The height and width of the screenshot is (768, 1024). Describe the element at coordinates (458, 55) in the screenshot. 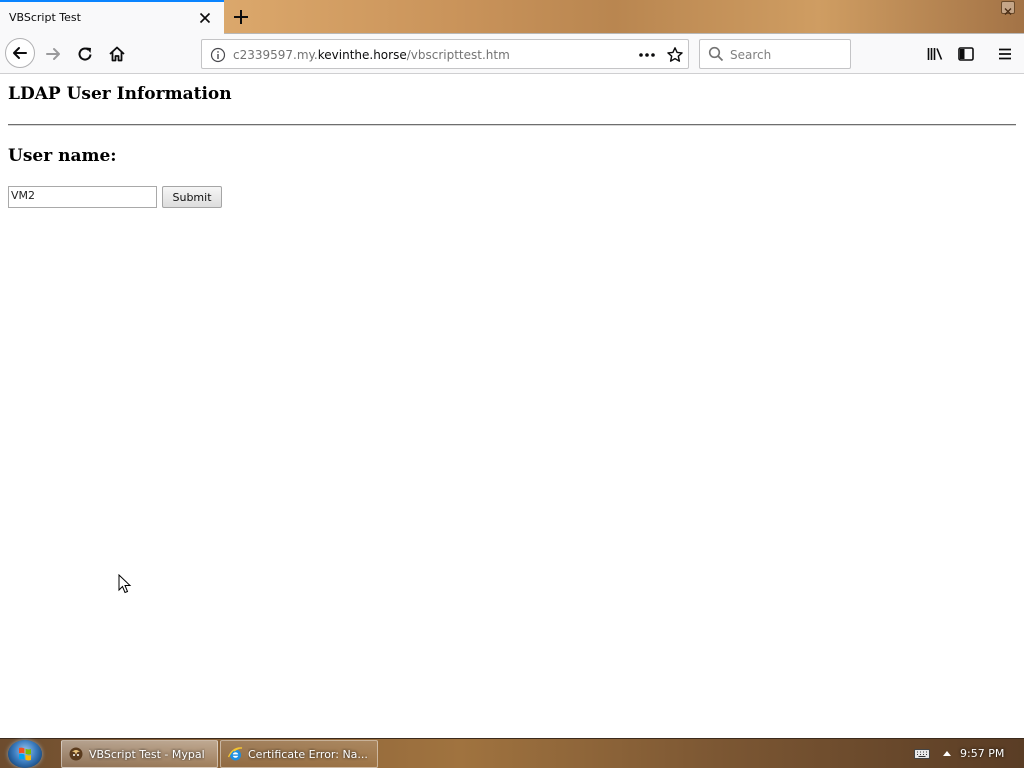

I see `url-path: /vbscripttest.htm` at that location.